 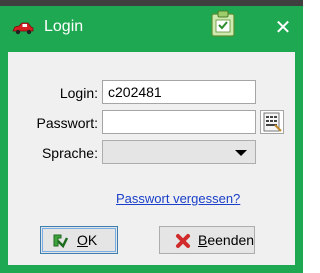 I want to click on end-button: Beenden, so click(x=207, y=240).